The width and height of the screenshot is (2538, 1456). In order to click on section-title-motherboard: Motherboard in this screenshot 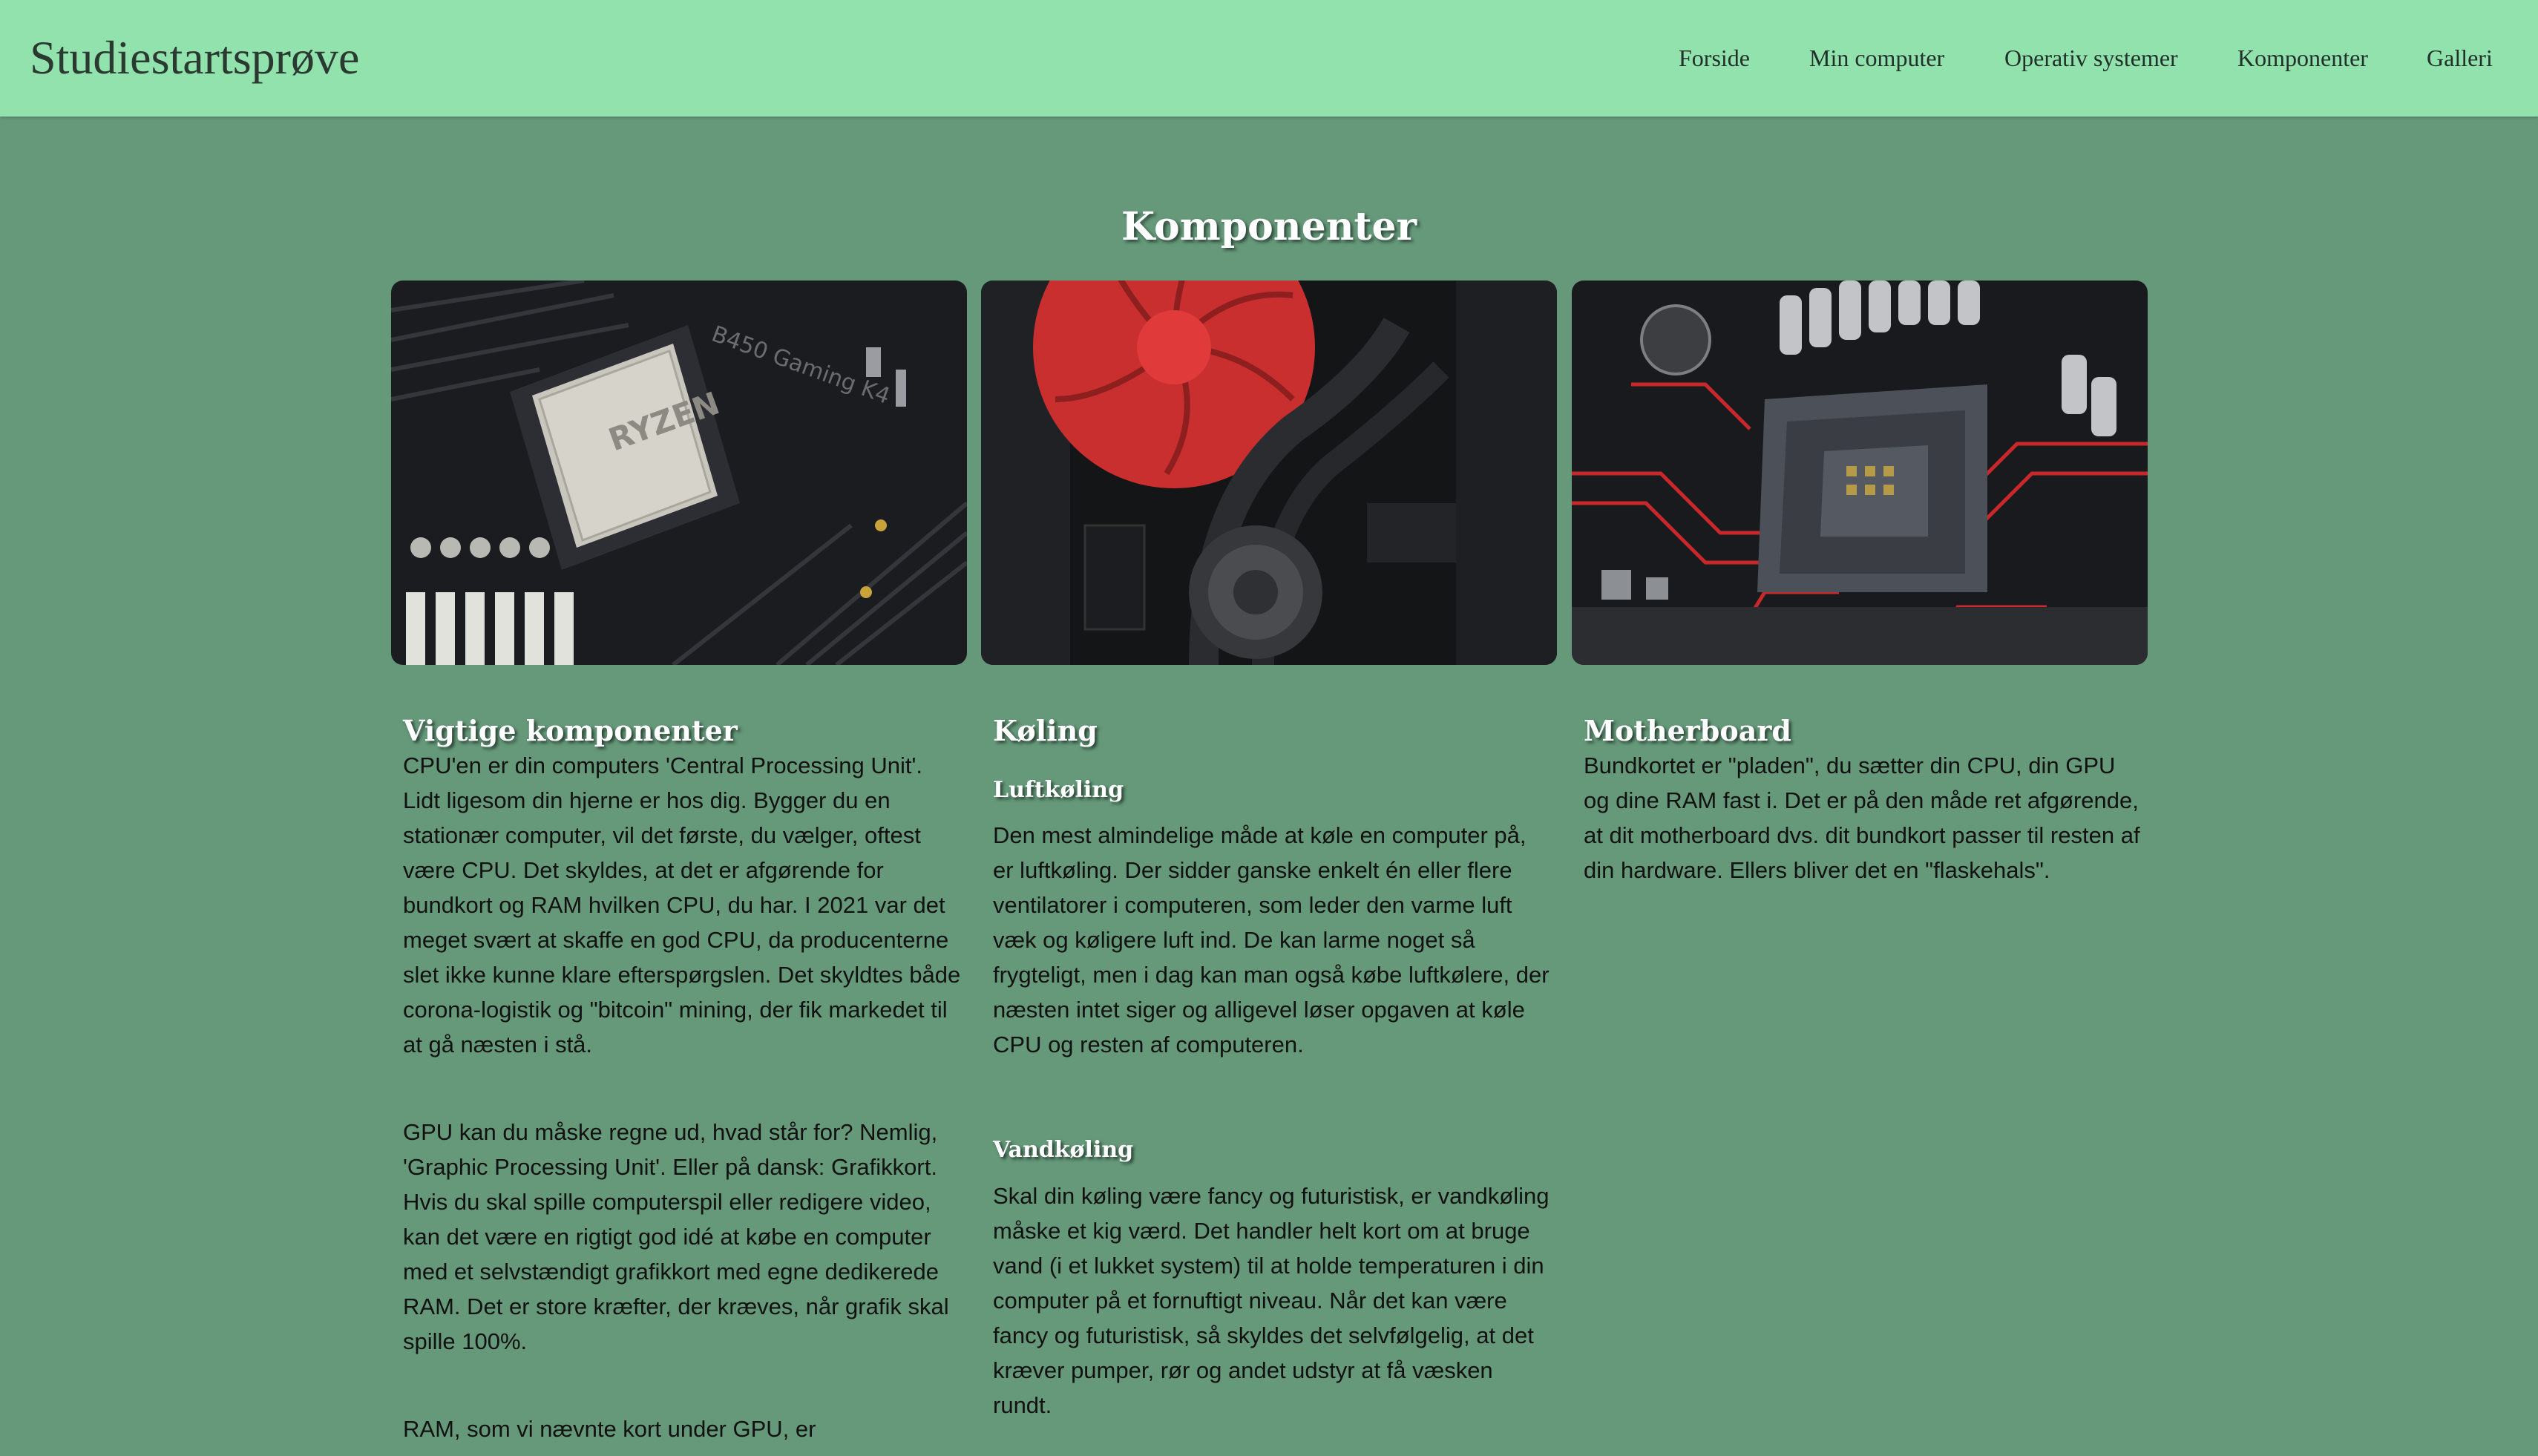, I will do `click(1687, 730)`.